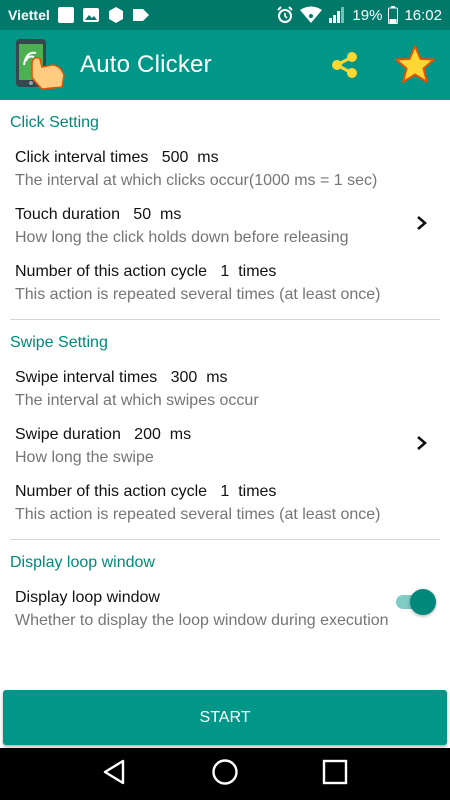 Image resolution: width=450 pixels, height=800 pixels. I want to click on navigation-bar, so click(225, 774).